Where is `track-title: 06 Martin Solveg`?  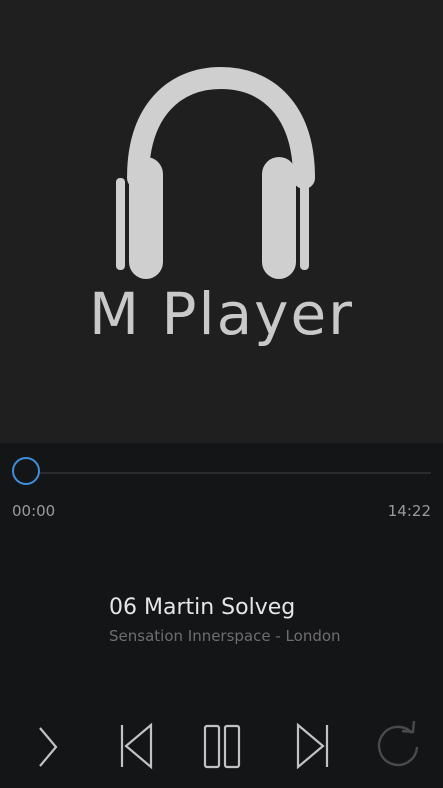
track-title: 06 Martin Solveg is located at coordinates (202, 607).